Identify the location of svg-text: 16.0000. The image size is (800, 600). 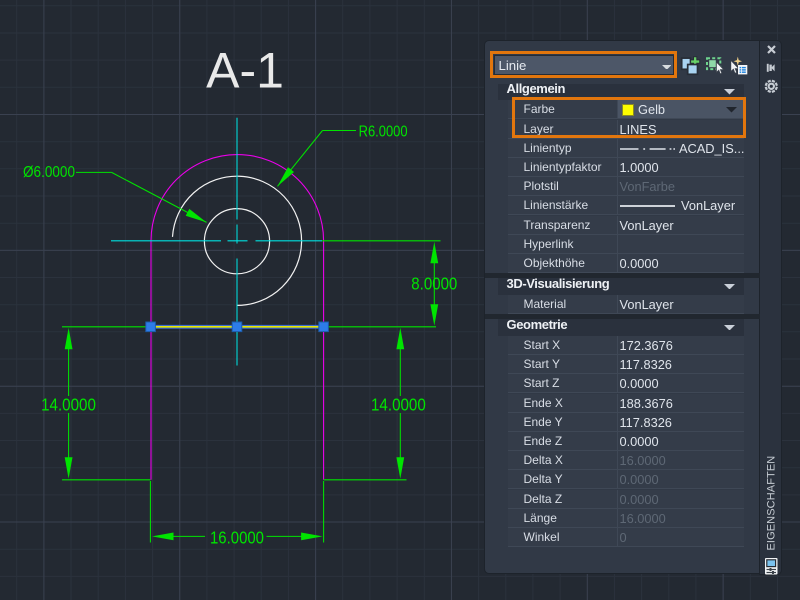
(237, 537).